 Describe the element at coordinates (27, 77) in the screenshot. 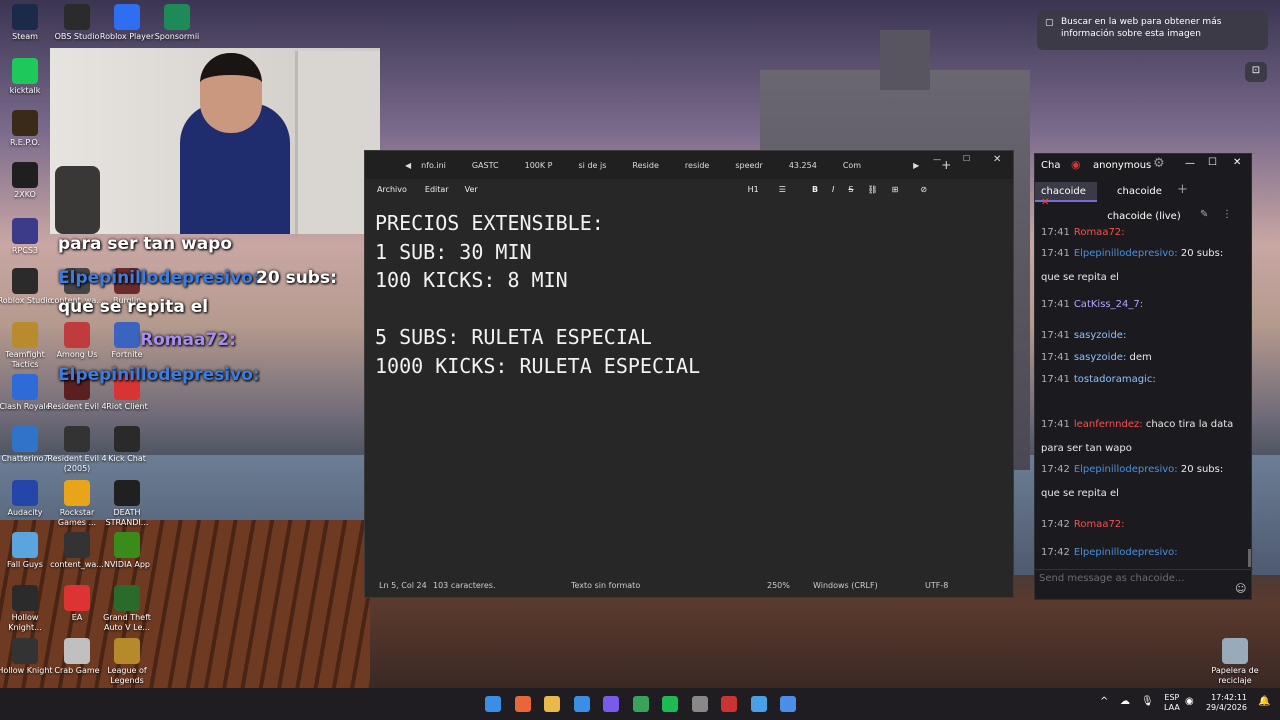

I see `desktop-icon: kicktalk` at that location.